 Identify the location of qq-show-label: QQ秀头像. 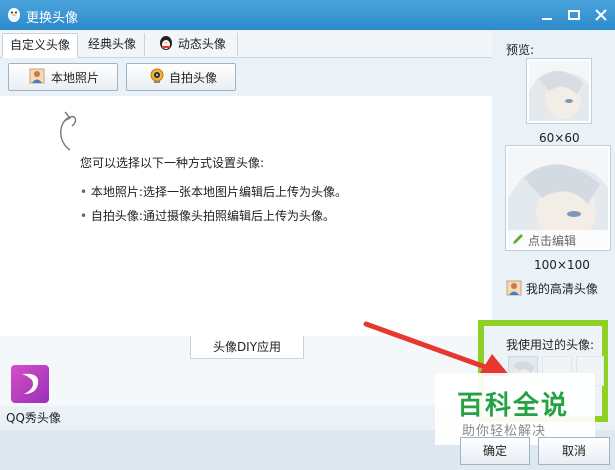
(33, 418).